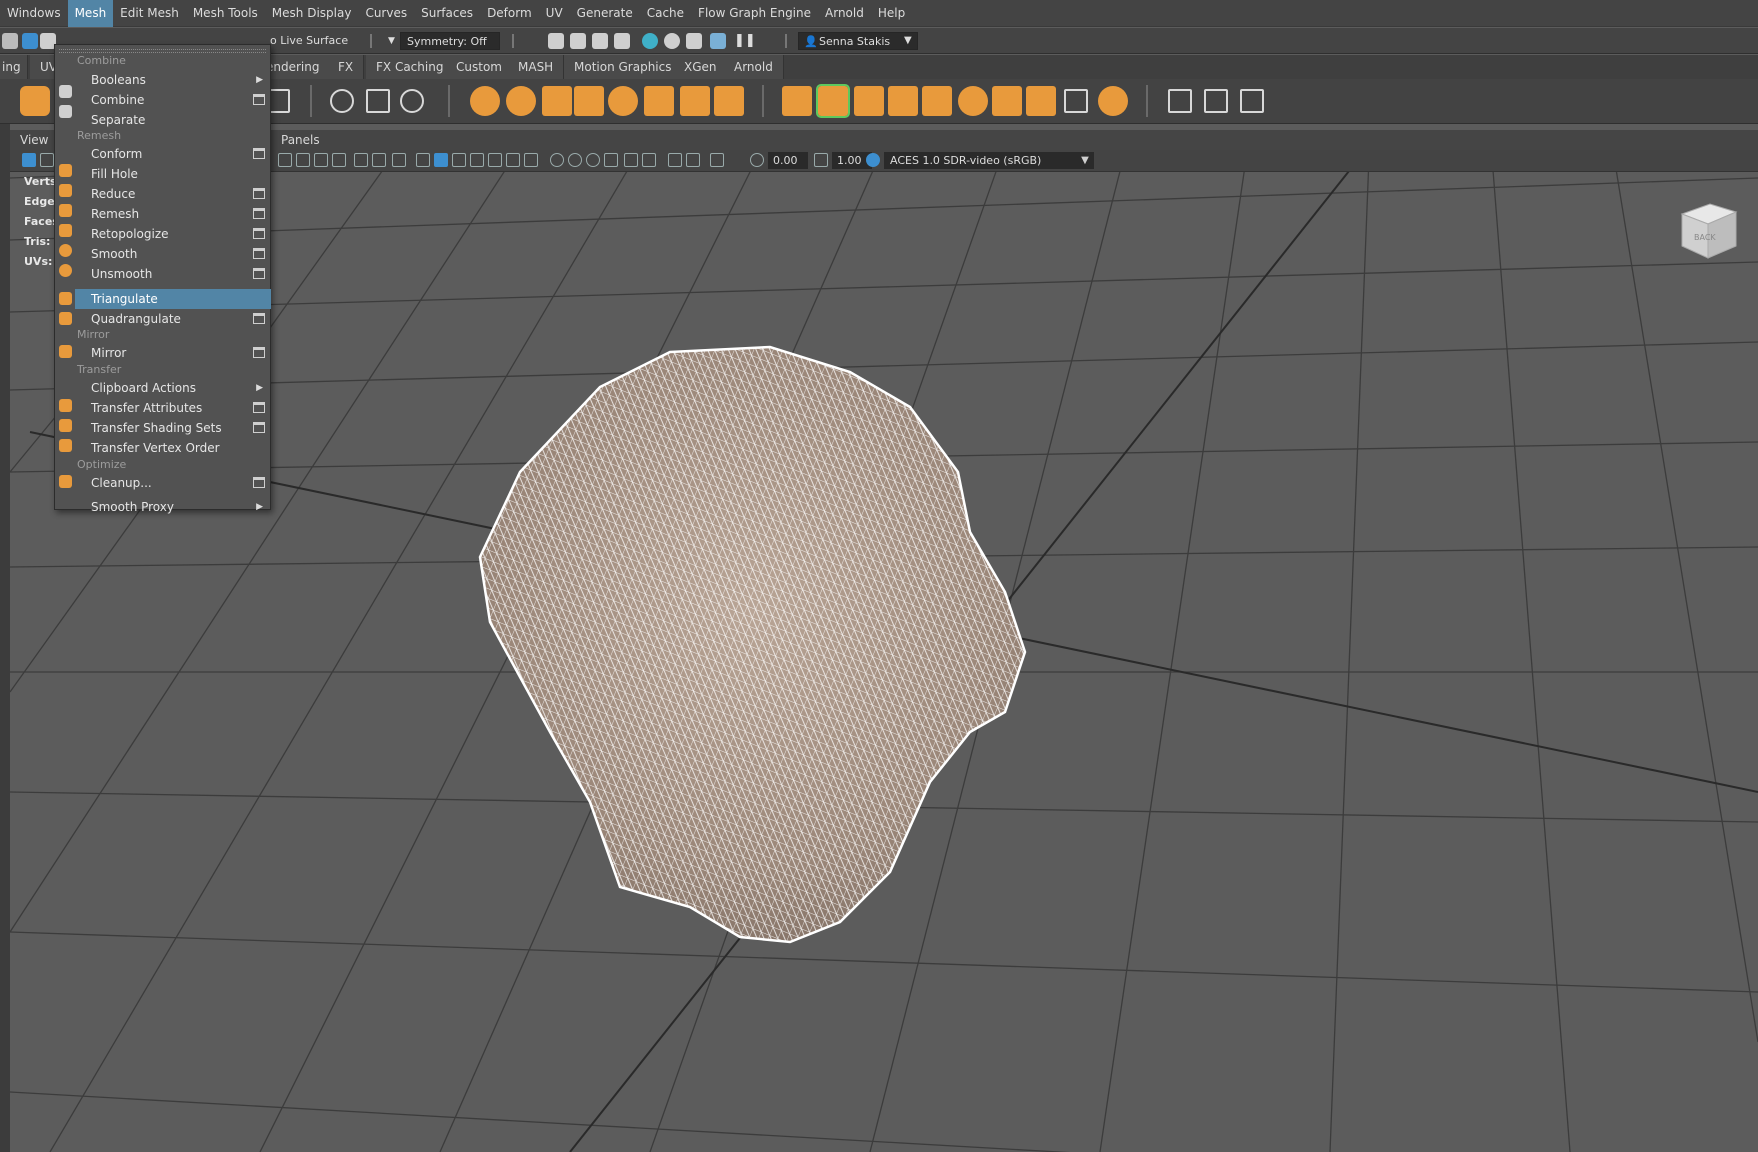  Describe the element at coordinates (339, 160) in the screenshot. I see `gate-mask-icon` at that location.